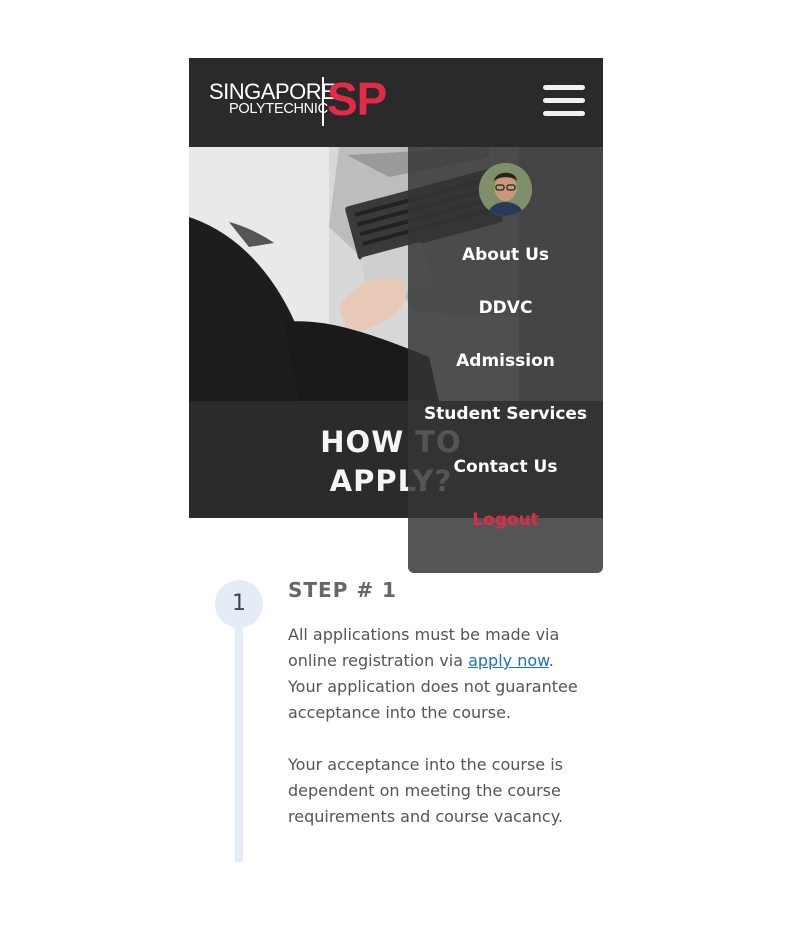 This screenshot has height=941, width=792. Describe the element at coordinates (505, 414) in the screenshot. I see `menu-item-student-services: Student Services` at that location.